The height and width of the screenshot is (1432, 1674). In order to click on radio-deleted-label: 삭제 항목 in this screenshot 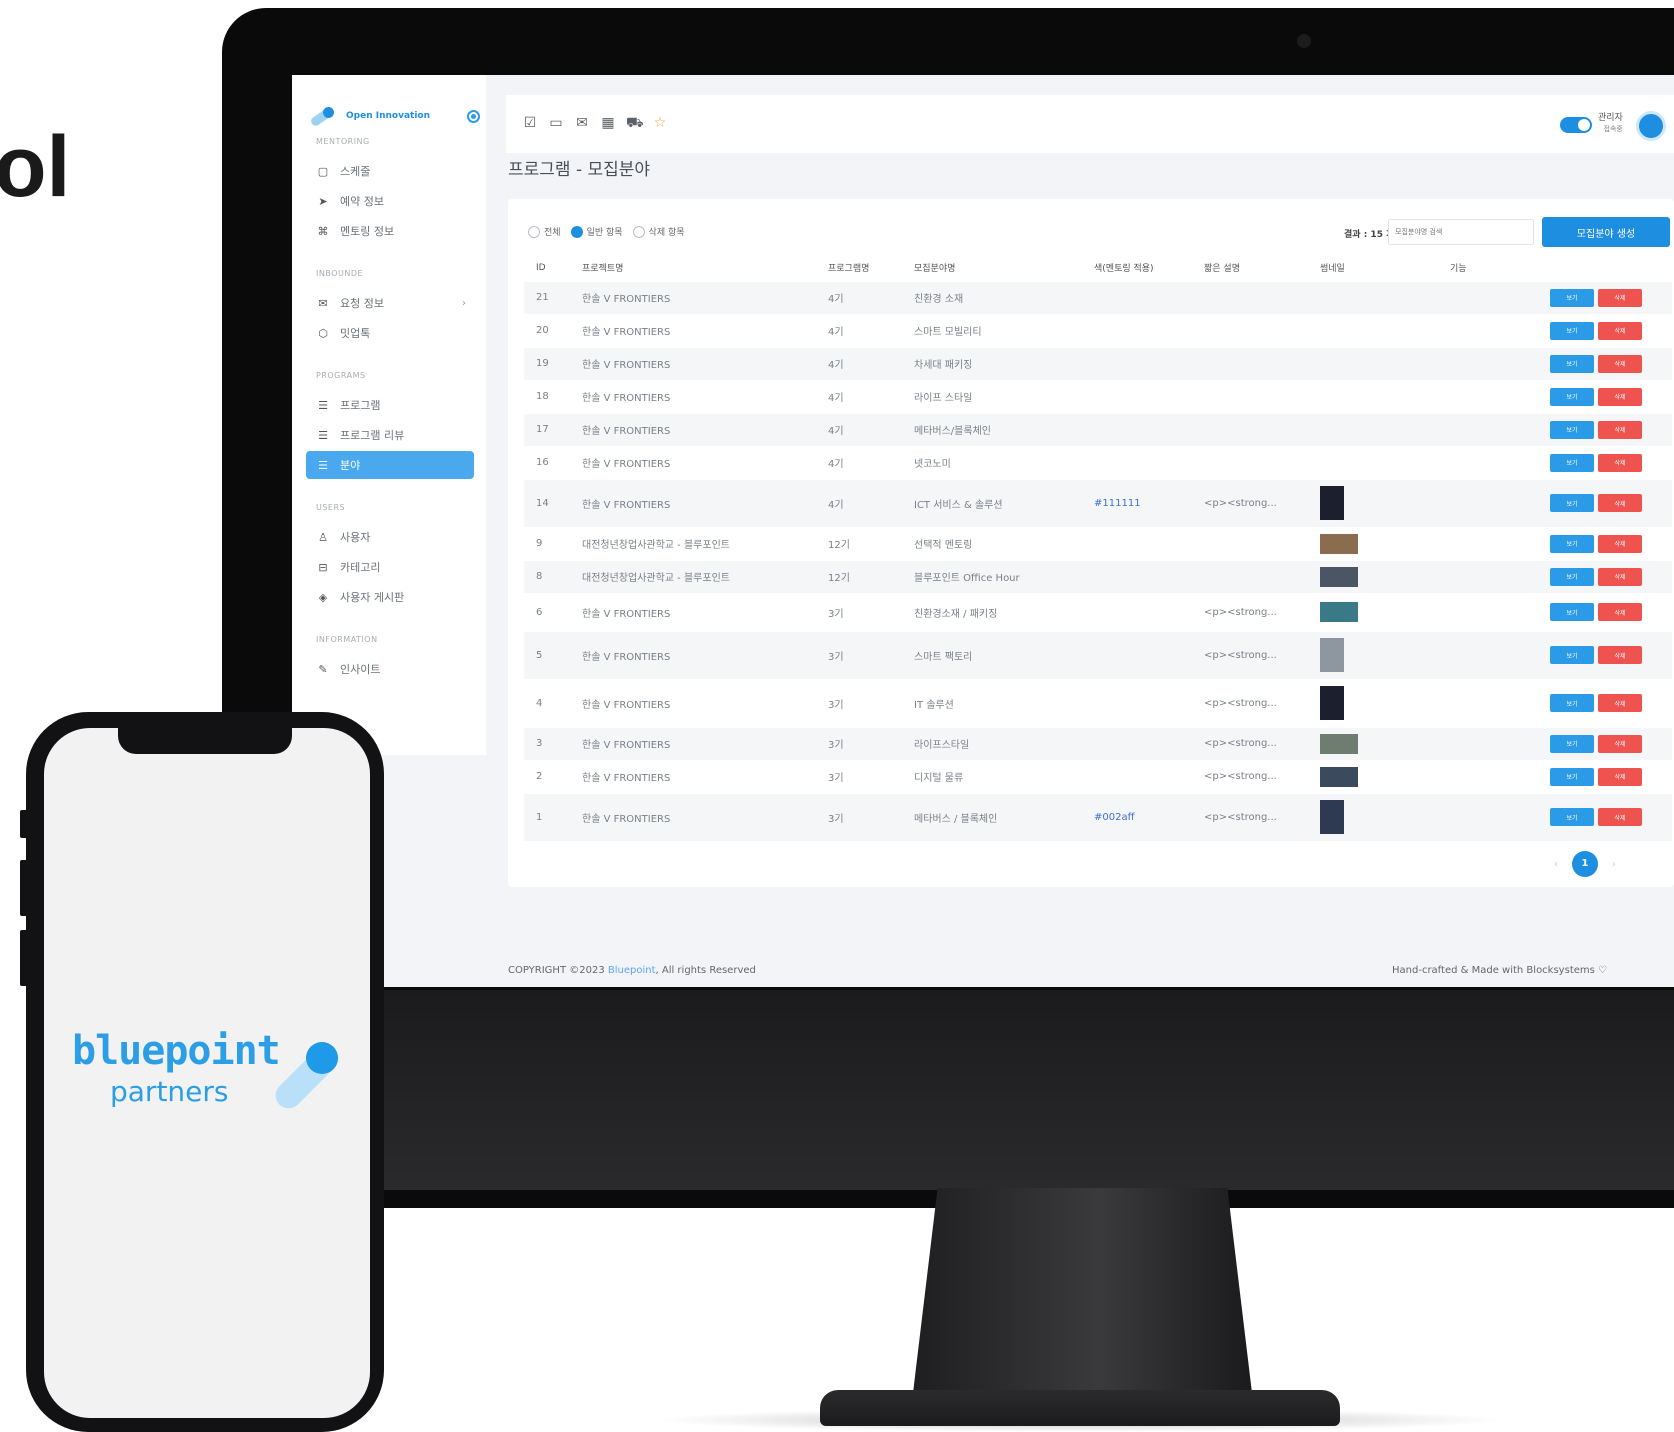, I will do `click(666, 233)`.